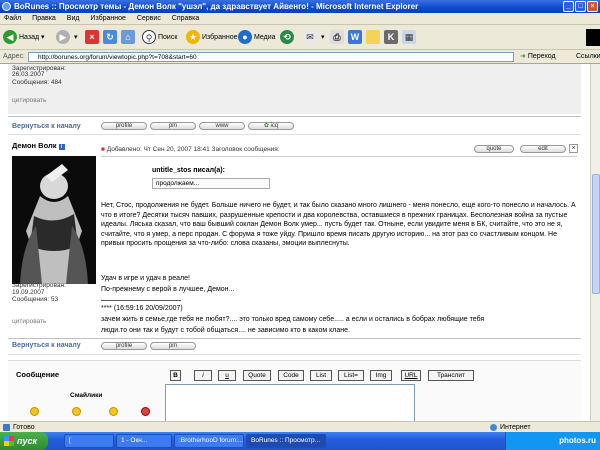  I want to click on print-icon: ⎙, so click(337, 37).